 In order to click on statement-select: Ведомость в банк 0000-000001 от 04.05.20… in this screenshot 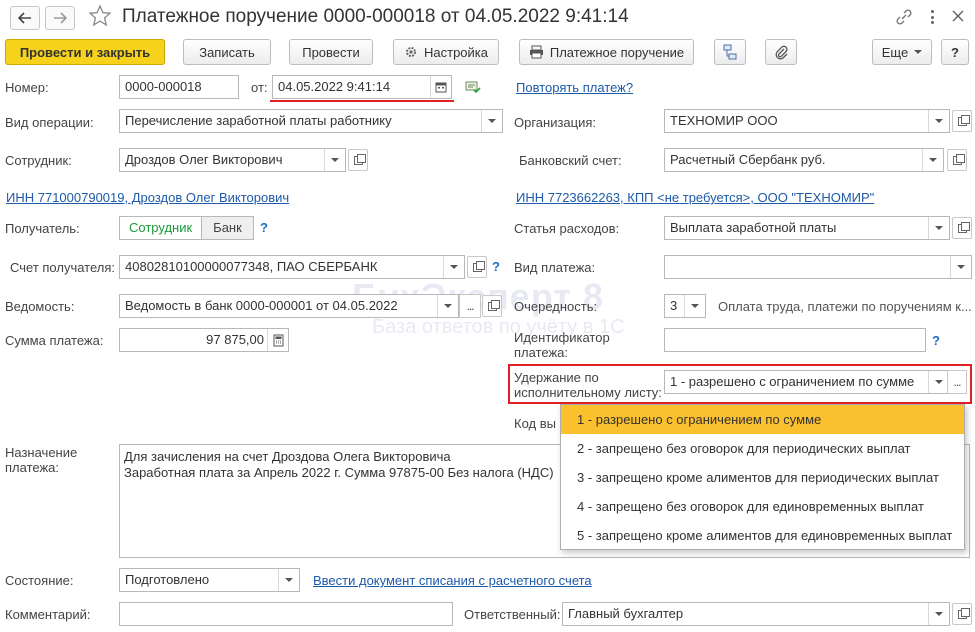, I will do `click(289, 306)`.